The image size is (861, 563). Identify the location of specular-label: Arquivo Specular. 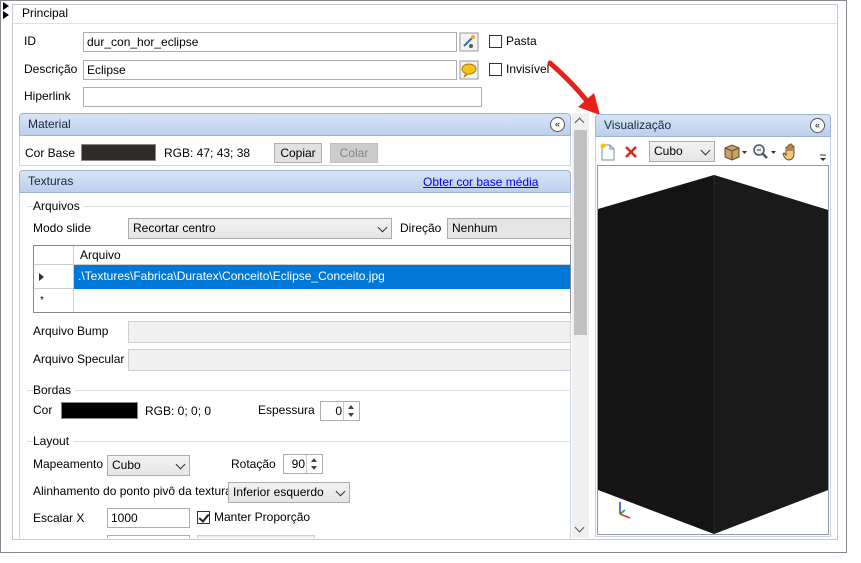
(79, 359).